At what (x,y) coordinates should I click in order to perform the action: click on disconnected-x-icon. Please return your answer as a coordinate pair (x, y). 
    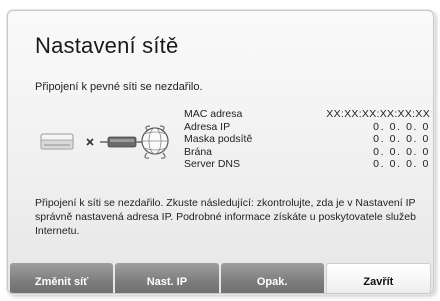
    Looking at the image, I should click on (90, 142).